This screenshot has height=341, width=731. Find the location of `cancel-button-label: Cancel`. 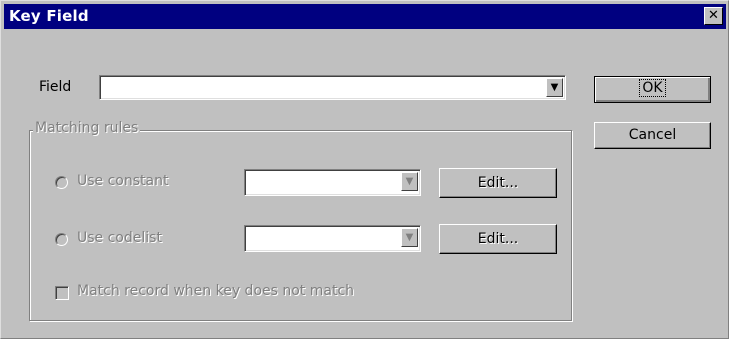

cancel-button-label: Cancel is located at coordinates (652, 135).